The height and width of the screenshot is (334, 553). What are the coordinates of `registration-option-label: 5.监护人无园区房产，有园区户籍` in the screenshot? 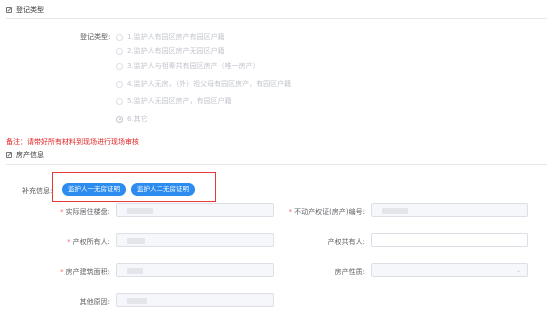 It's located at (179, 101).